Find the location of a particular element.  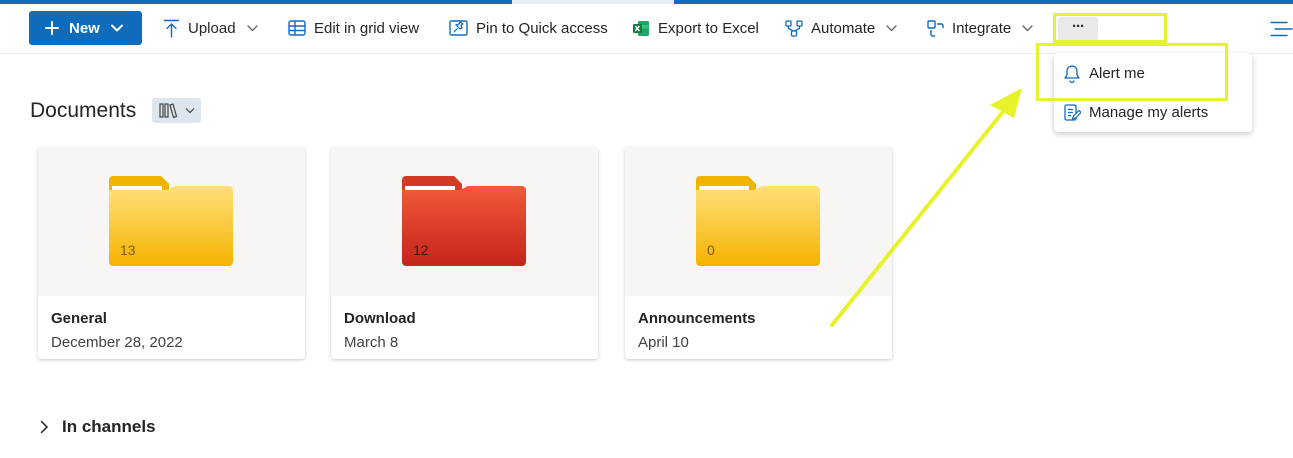

automate-button: Automate is located at coordinates (841, 28).